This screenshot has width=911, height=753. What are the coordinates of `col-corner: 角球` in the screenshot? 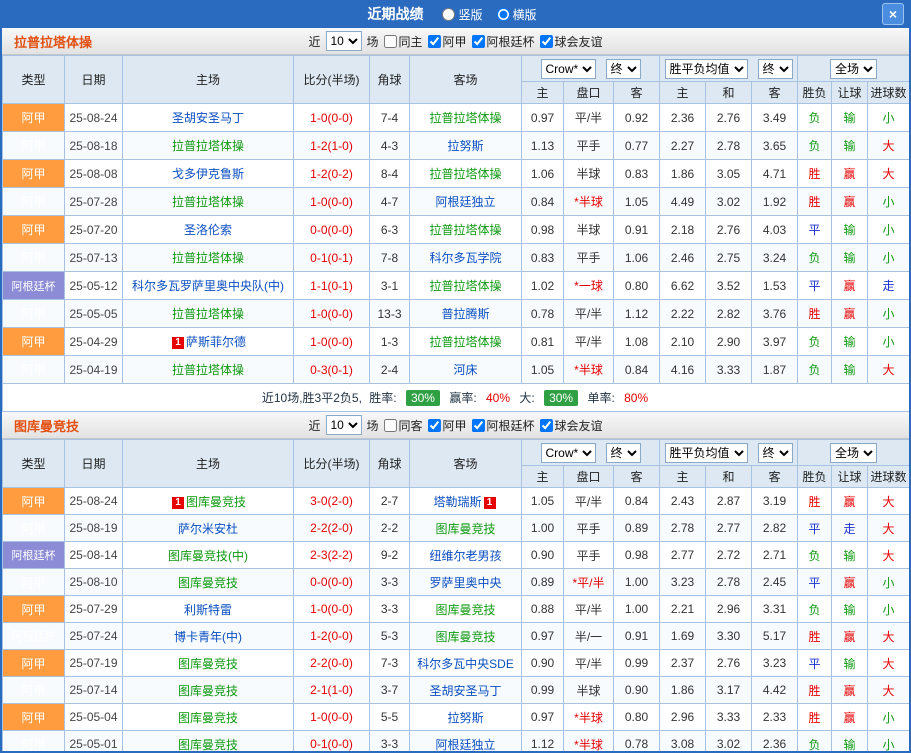 It's located at (389, 463).